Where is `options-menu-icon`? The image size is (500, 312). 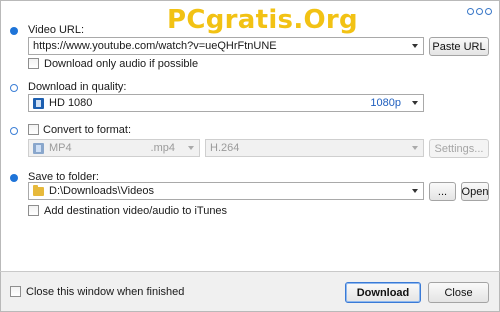
options-menu-icon is located at coordinates (479, 11).